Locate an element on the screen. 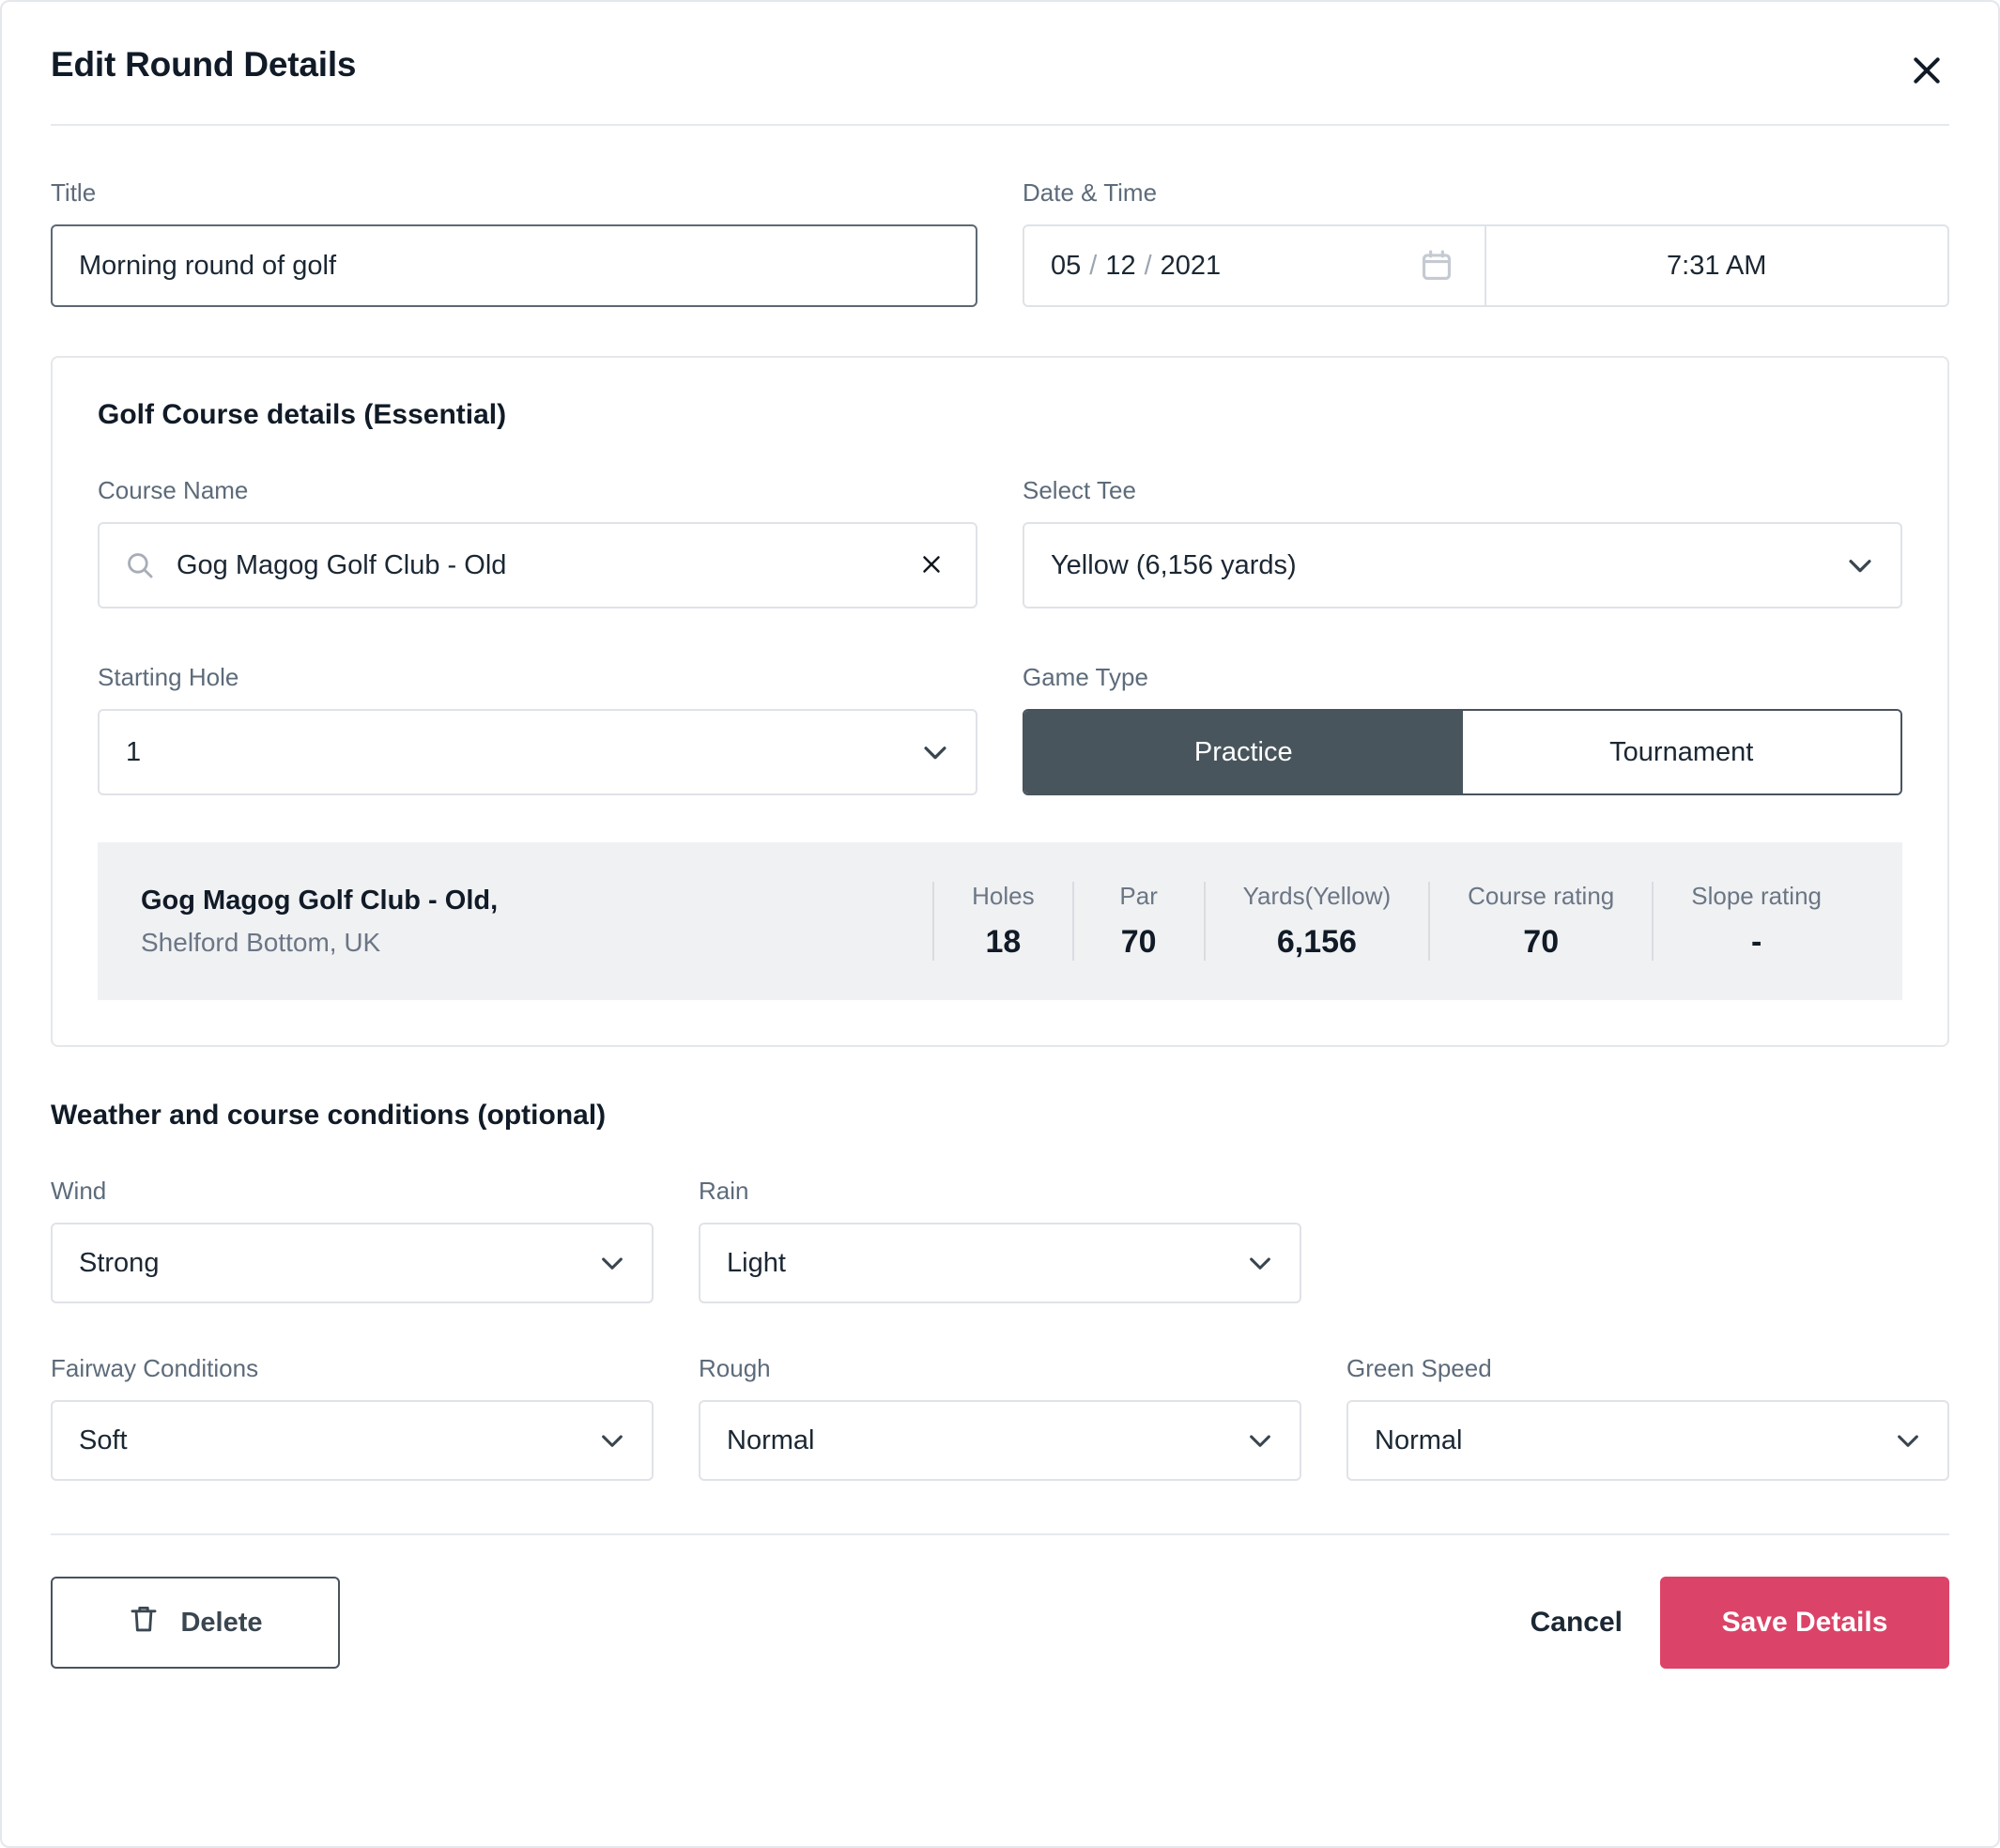 The width and height of the screenshot is (2000, 1848). course-summary-title: Gog Magog Golf Club - Old, is located at coordinates (320, 900).